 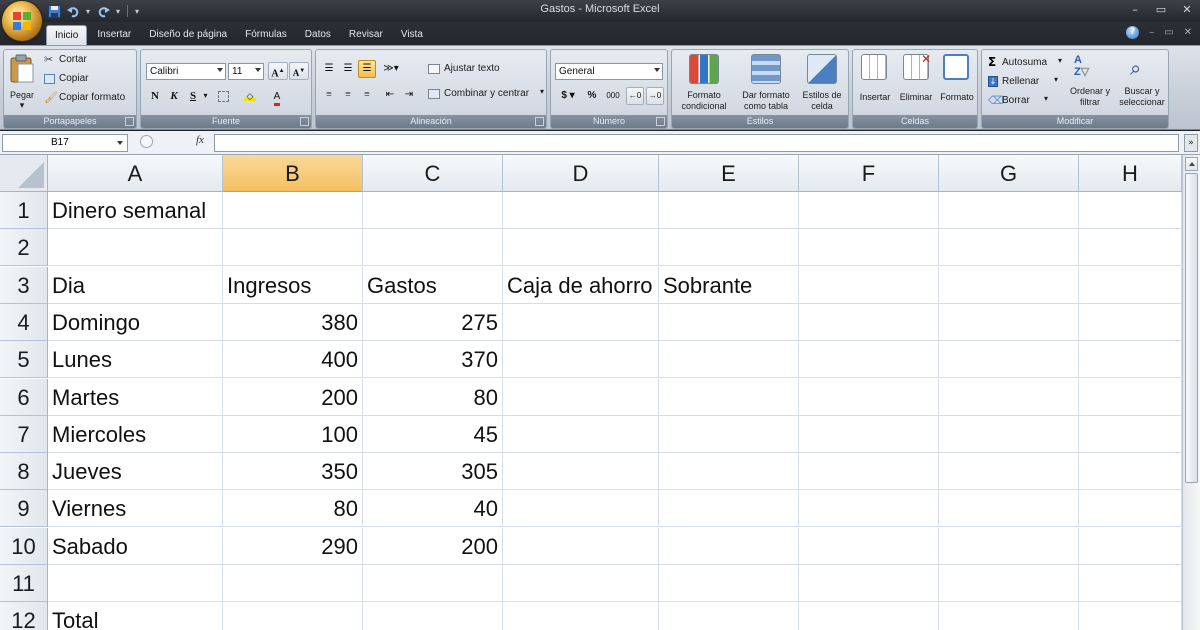 What do you see at coordinates (24, 508) in the screenshot?
I see `row-header-9: 9` at bounding box center [24, 508].